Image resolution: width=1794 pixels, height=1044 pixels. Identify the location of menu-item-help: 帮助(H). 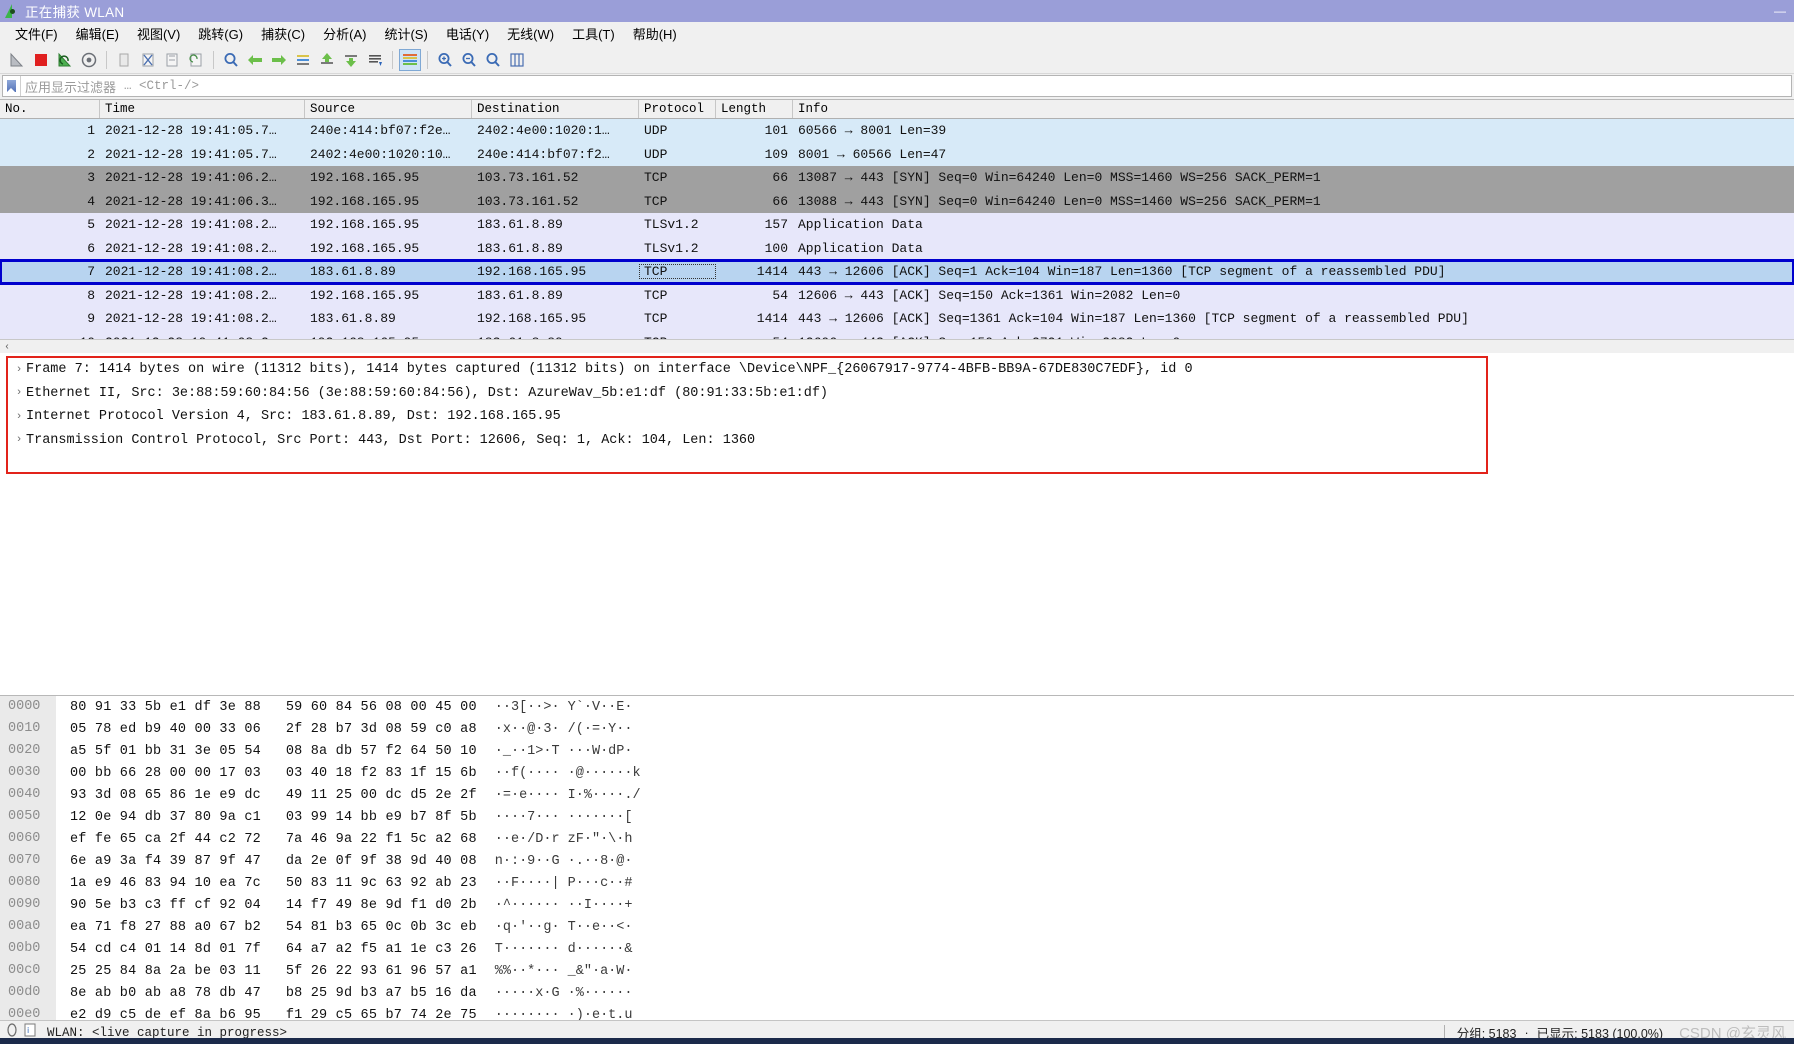
(655, 33).